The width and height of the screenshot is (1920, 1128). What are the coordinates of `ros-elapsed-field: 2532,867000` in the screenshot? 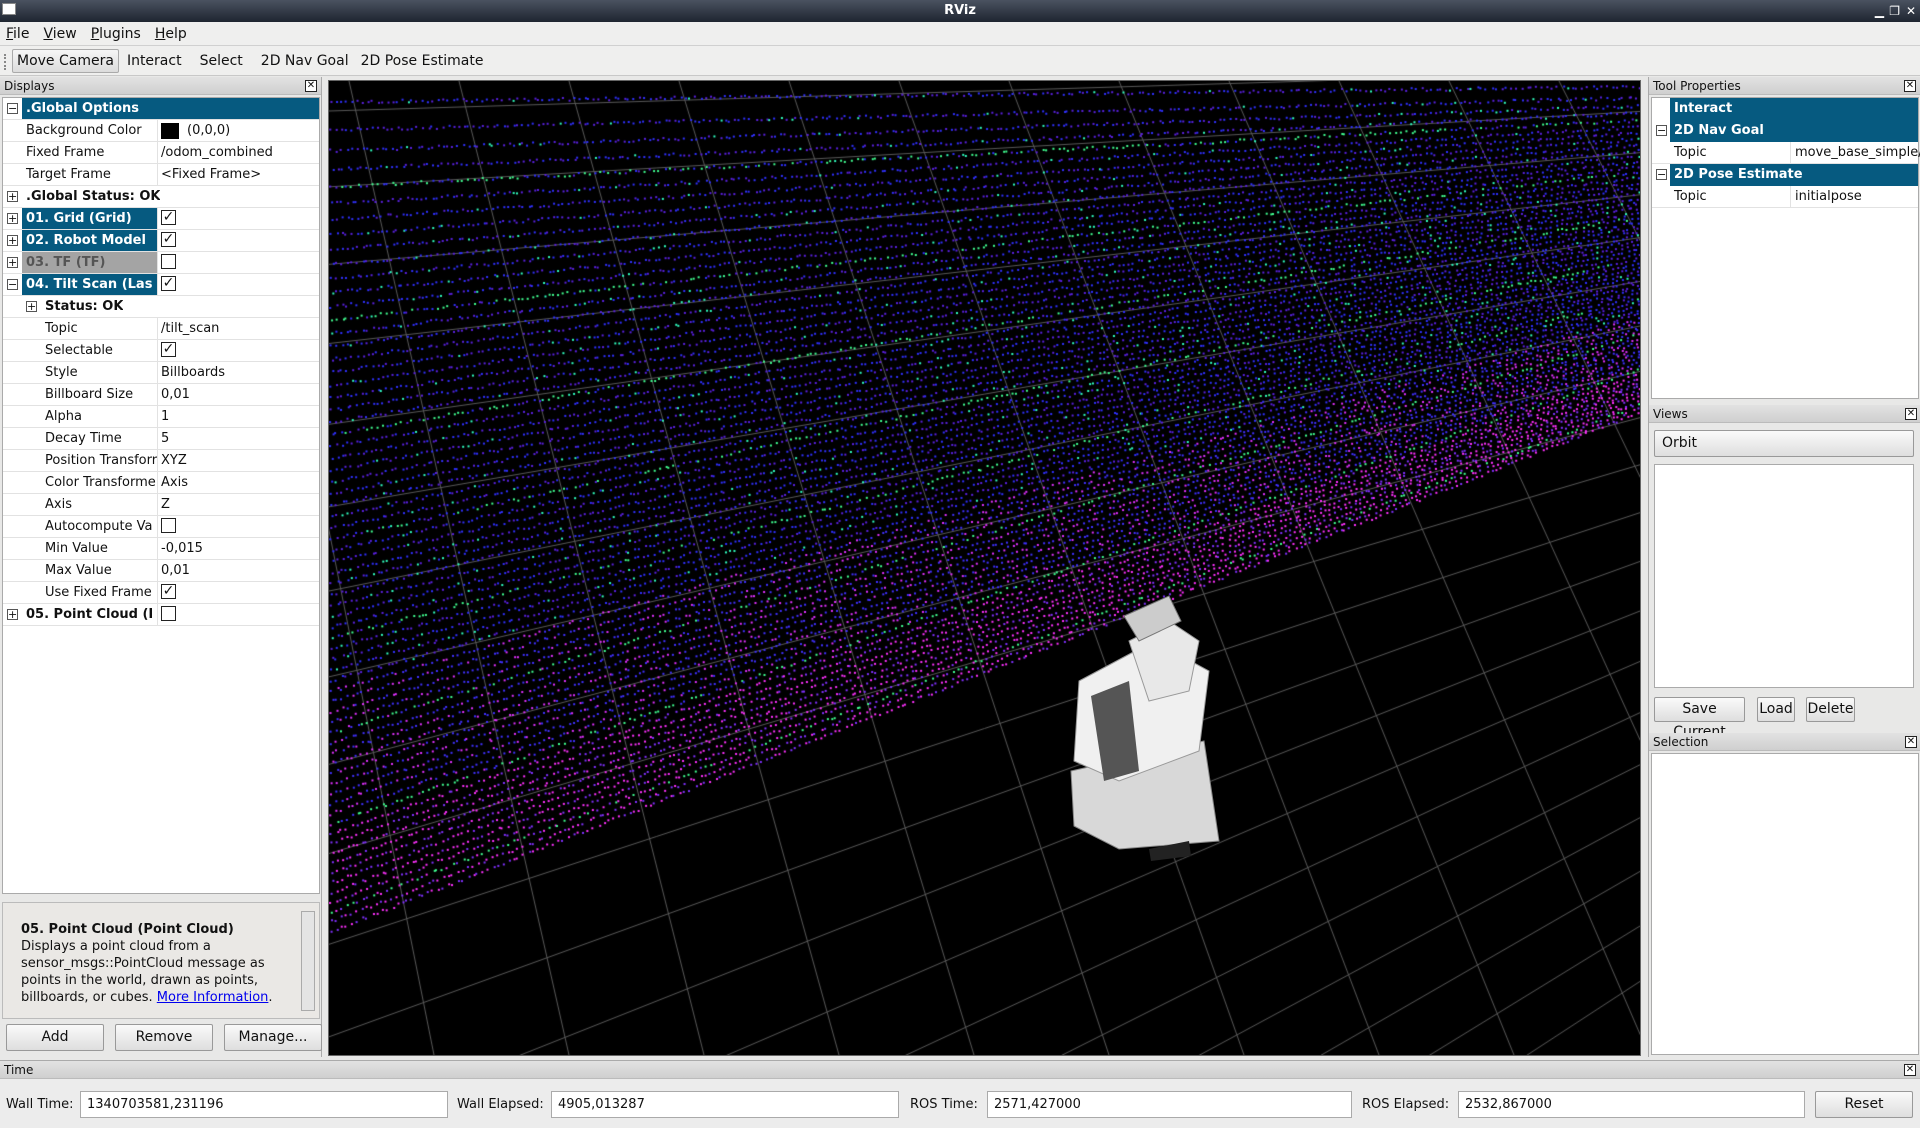 It's located at (1631, 1104).